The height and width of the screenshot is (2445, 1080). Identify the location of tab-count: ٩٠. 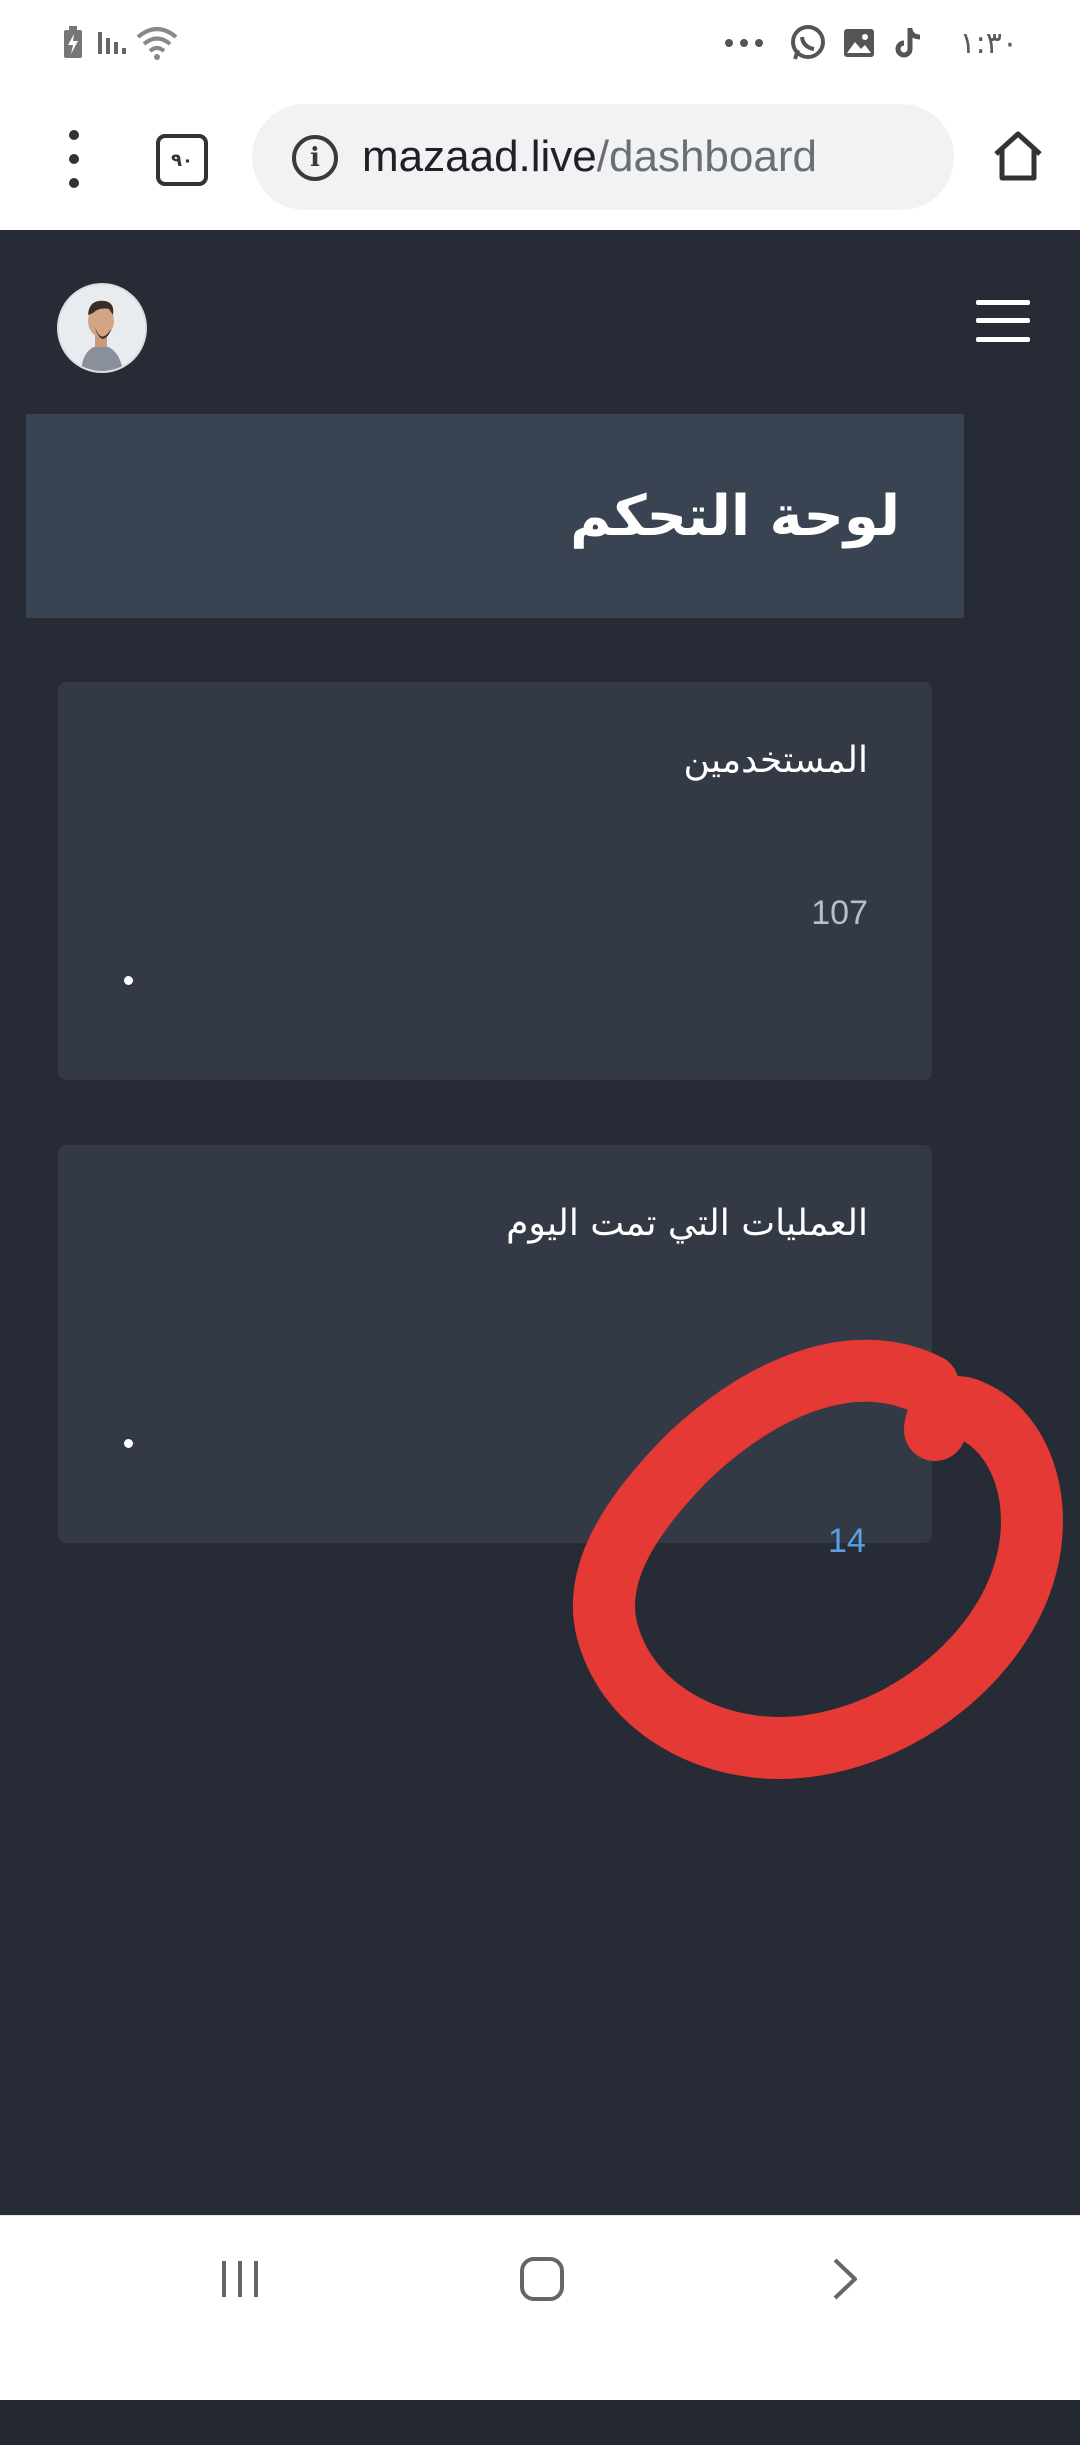
(182, 160).